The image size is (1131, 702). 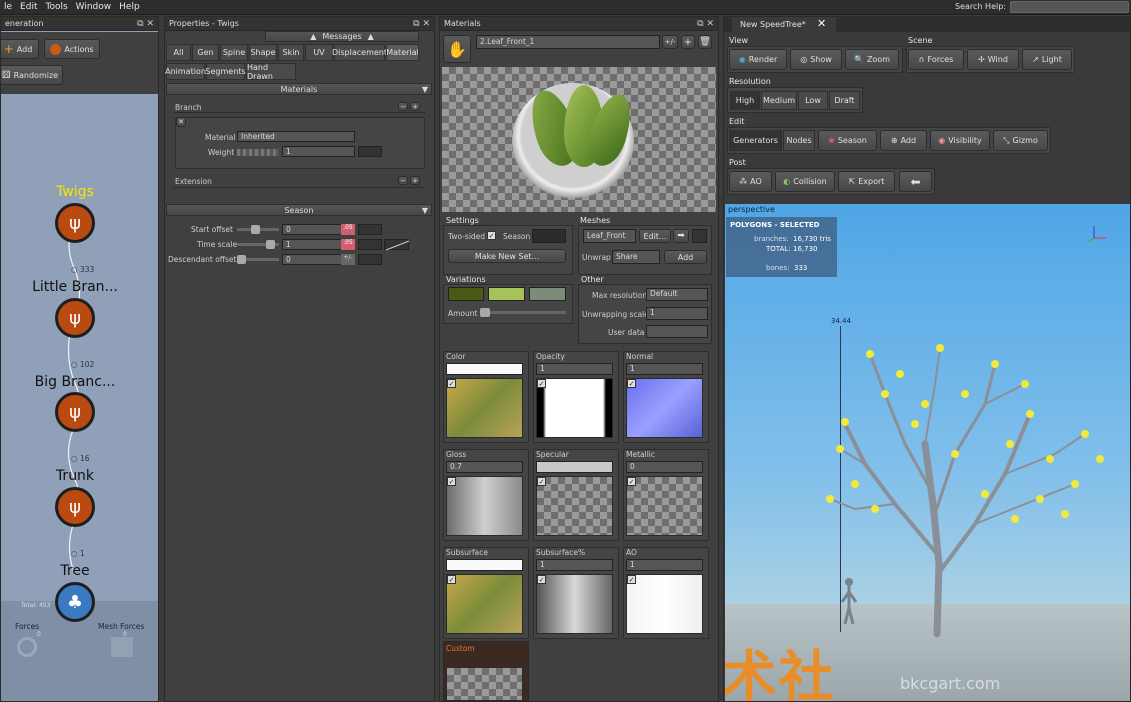 What do you see at coordinates (397, 245) in the screenshot?
I see `time-scale-curve-preview` at bounding box center [397, 245].